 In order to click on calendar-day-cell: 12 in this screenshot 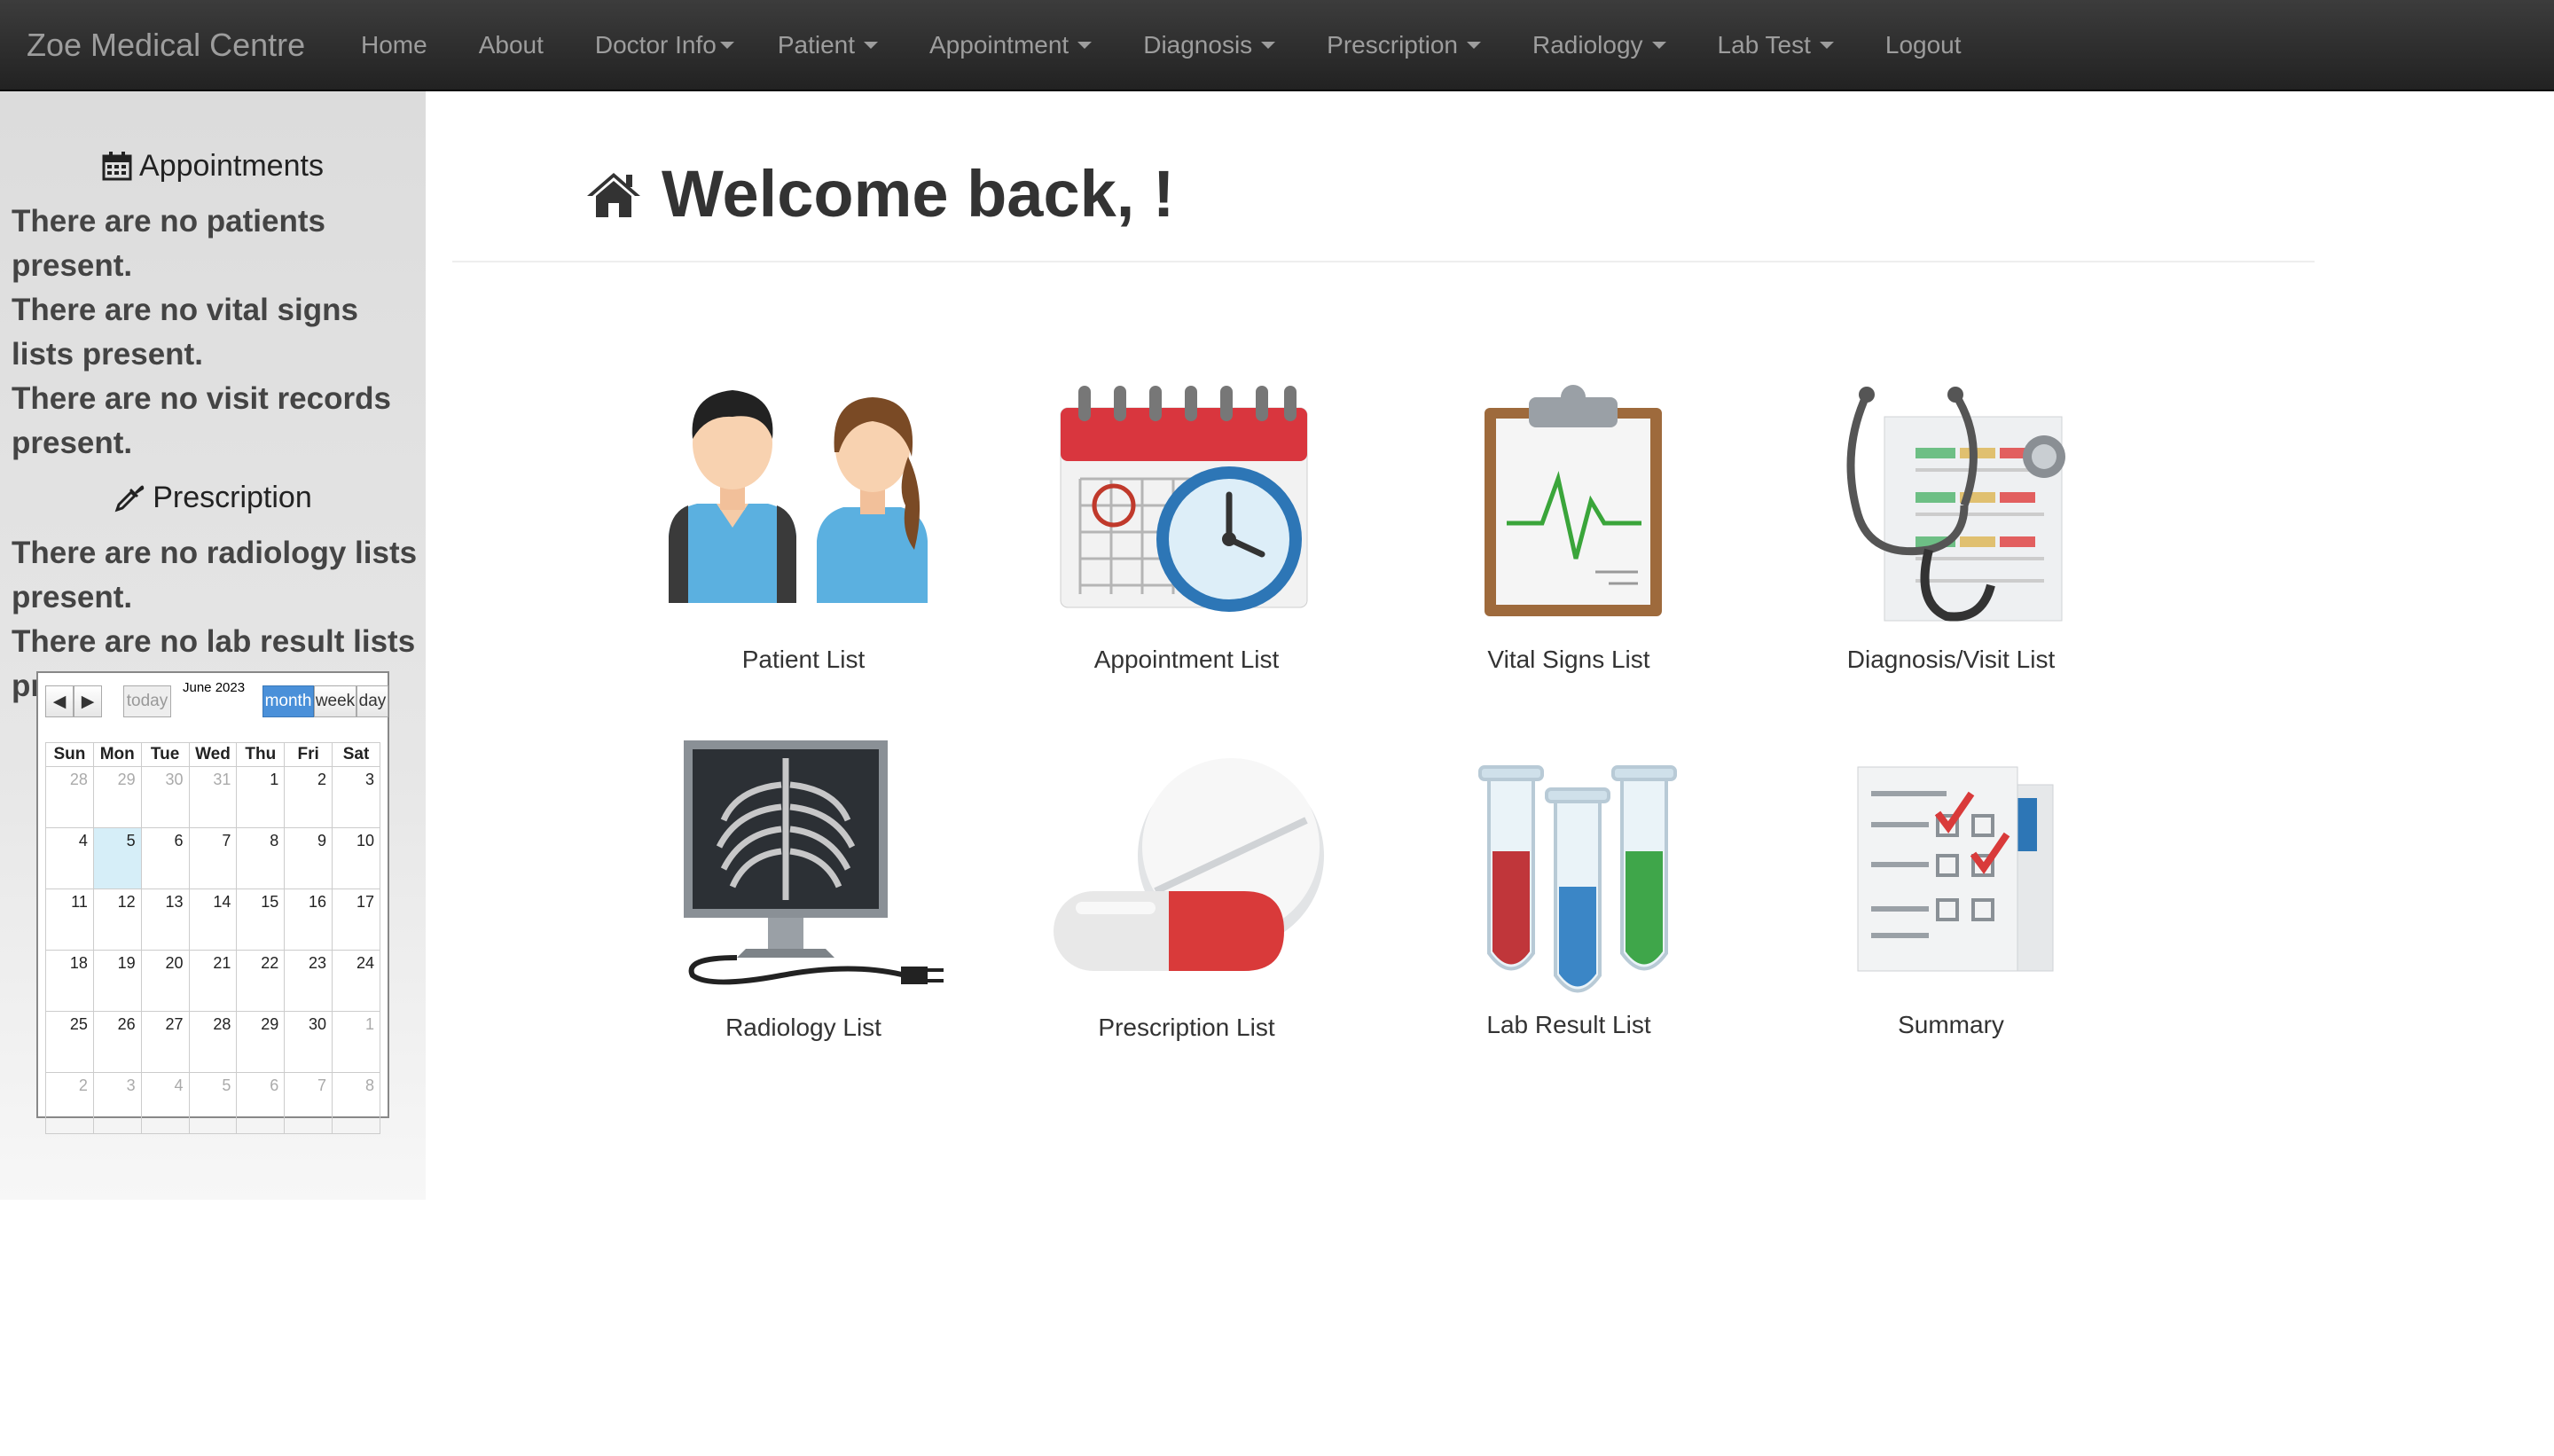, I will do `click(117, 919)`.